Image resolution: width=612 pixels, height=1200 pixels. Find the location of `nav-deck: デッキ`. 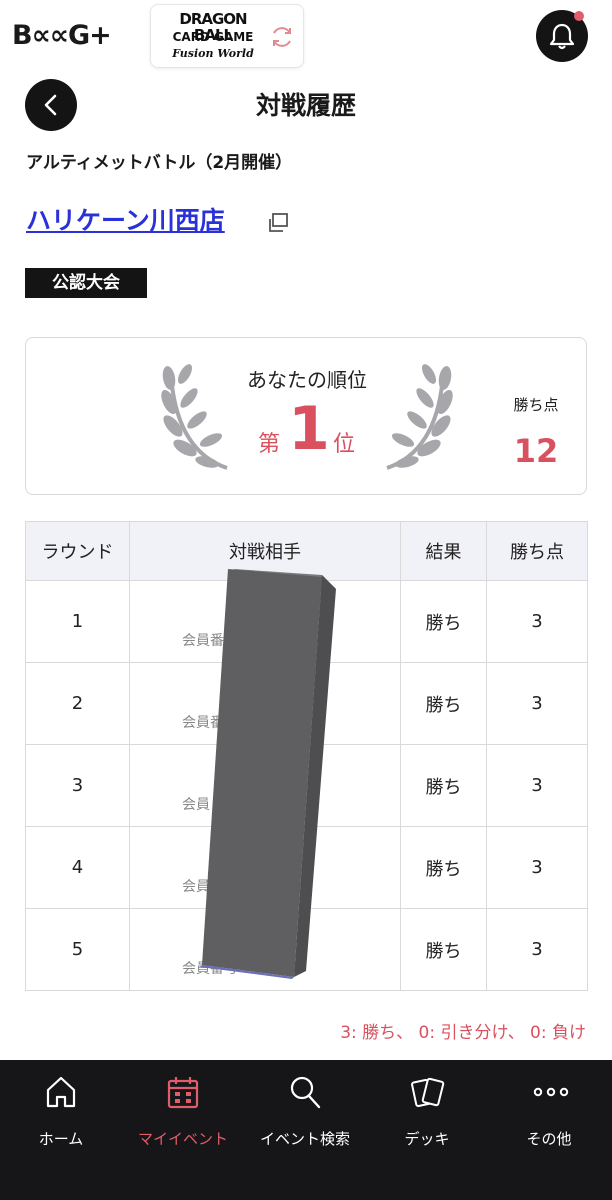

nav-deck: デッキ is located at coordinates (427, 1117).